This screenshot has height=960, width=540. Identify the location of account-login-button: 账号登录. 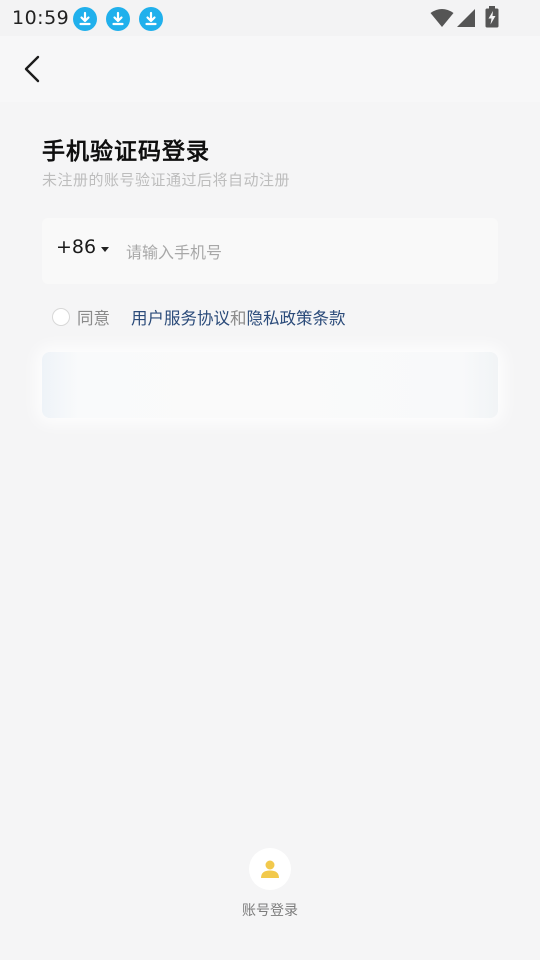
(270, 886).